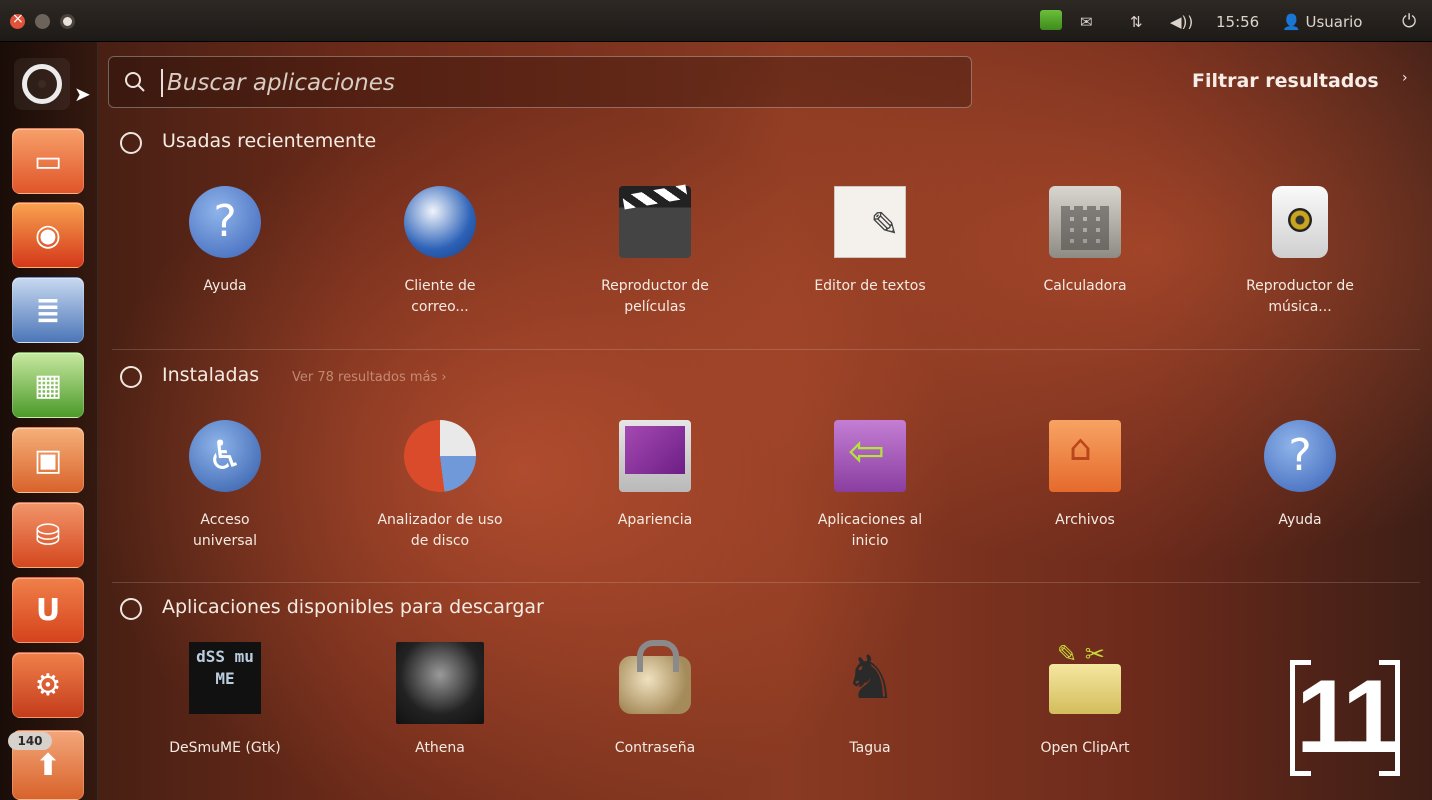  Describe the element at coordinates (655, 261) in the screenshot. I see `app-tile-movie-player: Reproductor de películas` at that location.